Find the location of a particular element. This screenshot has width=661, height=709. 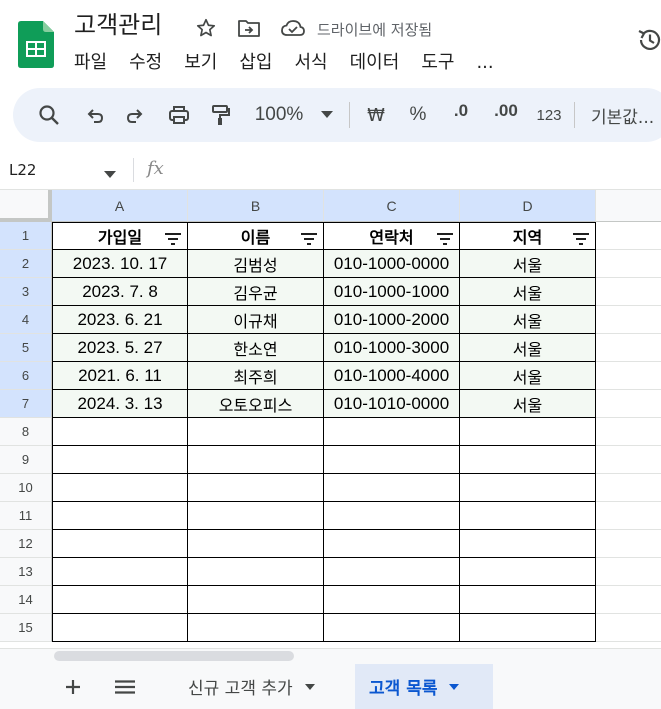

header-cell: 이름 is located at coordinates (256, 236).